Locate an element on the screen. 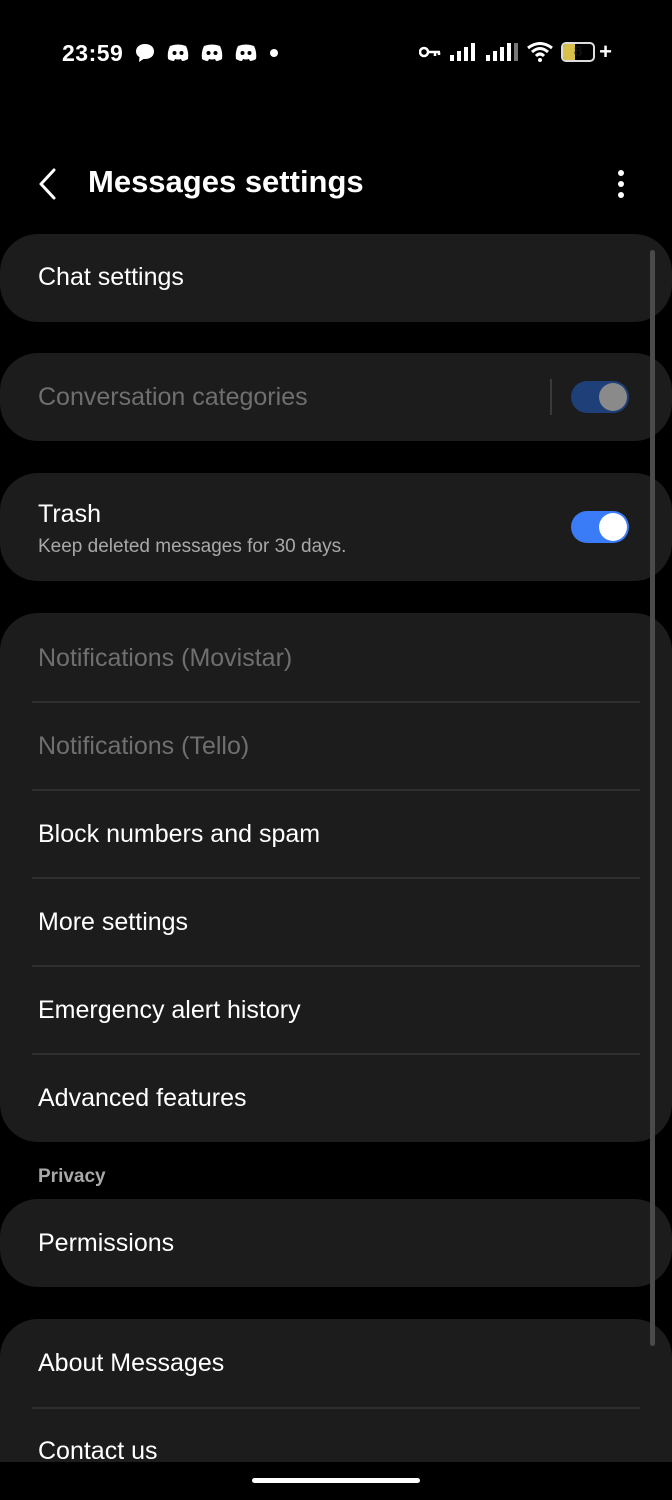  charging-icon: + is located at coordinates (605, 51).